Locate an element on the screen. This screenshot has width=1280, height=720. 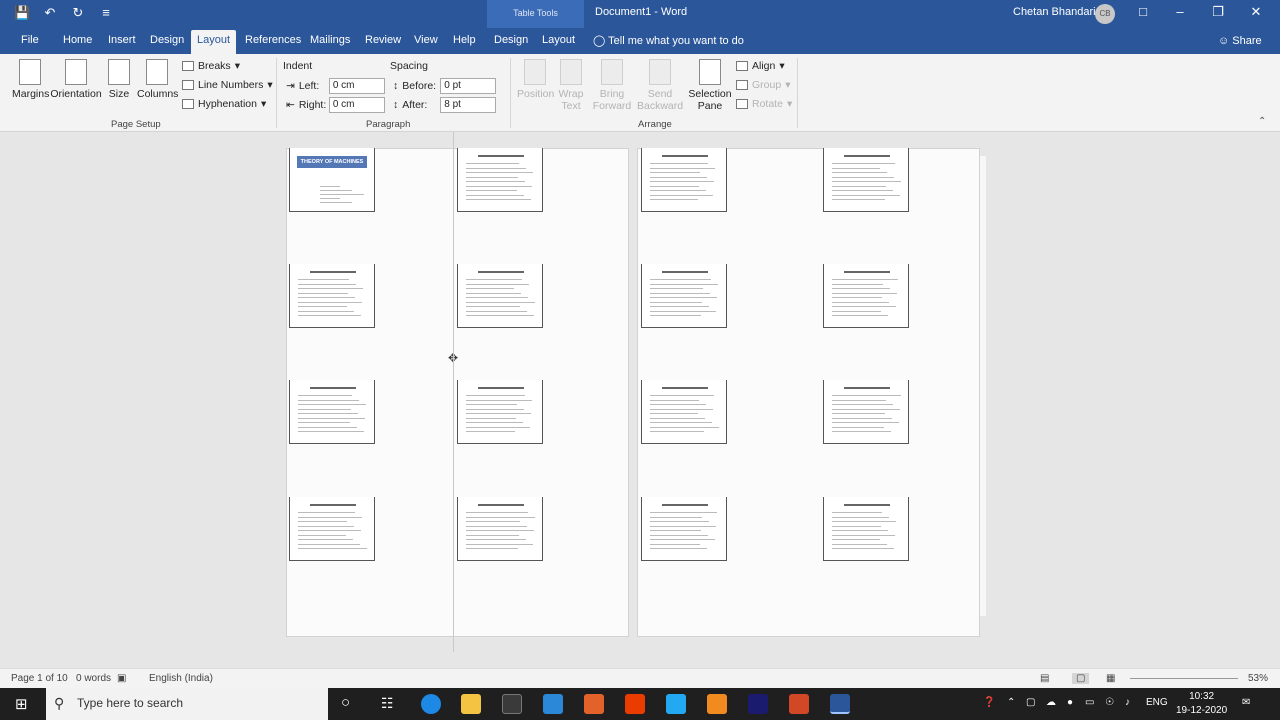
language: English (India) is located at coordinates (181, 678).